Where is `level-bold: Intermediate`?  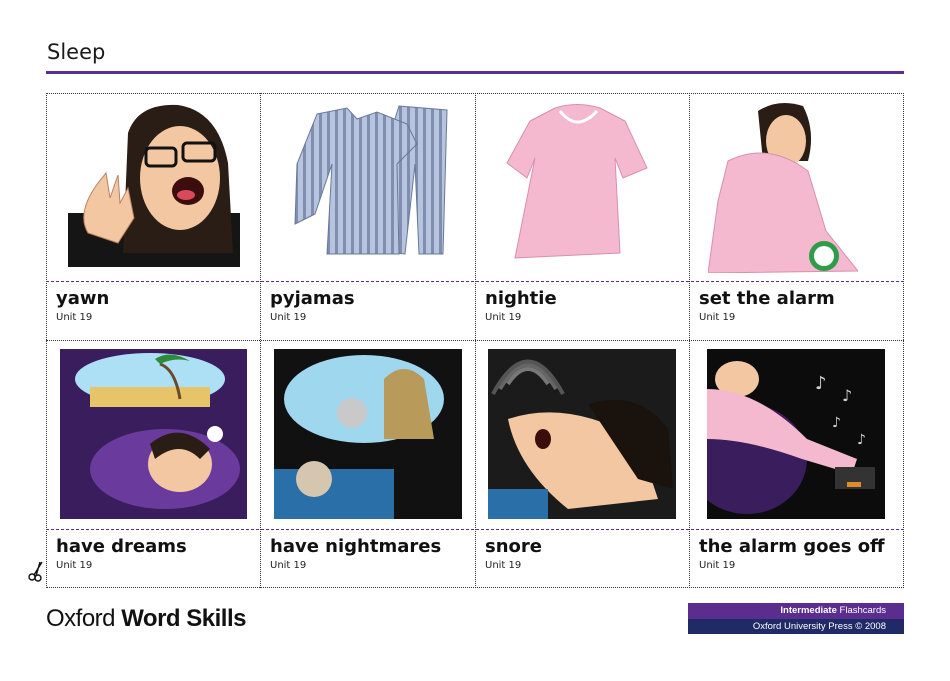
level-bold: Intermediate is located at coordinates (808, 610).